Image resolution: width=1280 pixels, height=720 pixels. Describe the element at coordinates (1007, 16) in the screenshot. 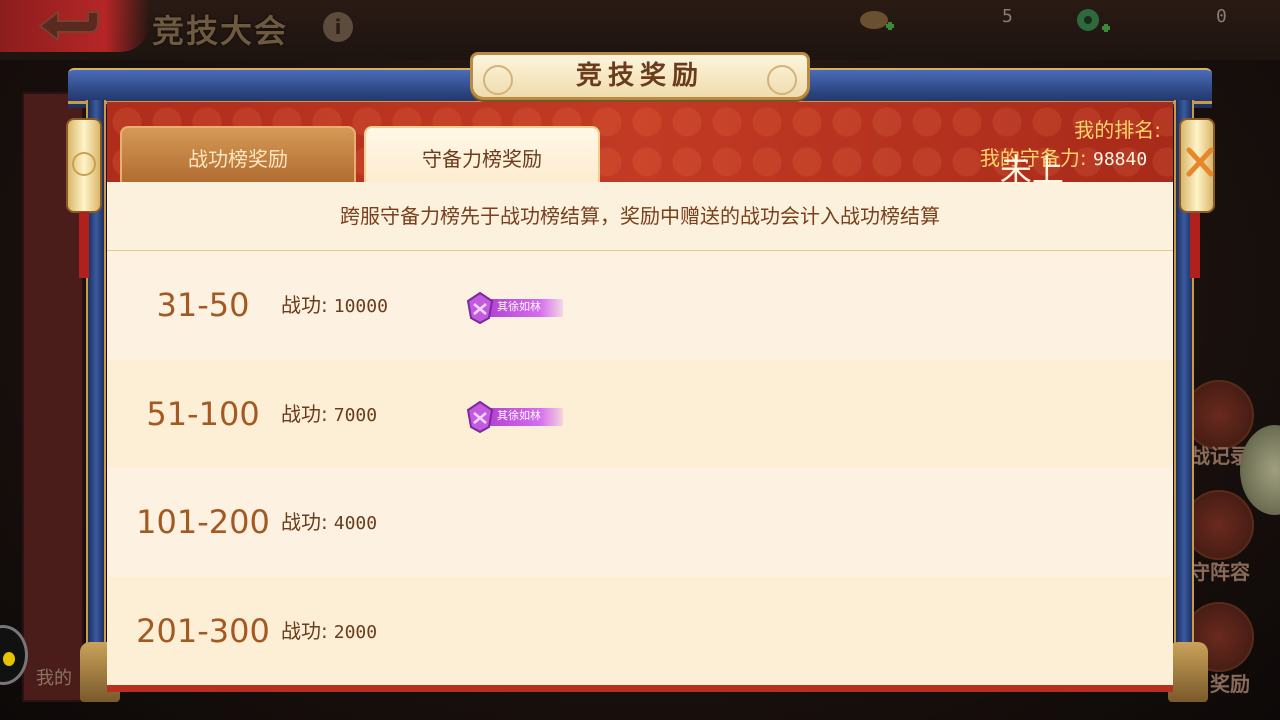

I see `resource-value-scroll: 5` at that location.